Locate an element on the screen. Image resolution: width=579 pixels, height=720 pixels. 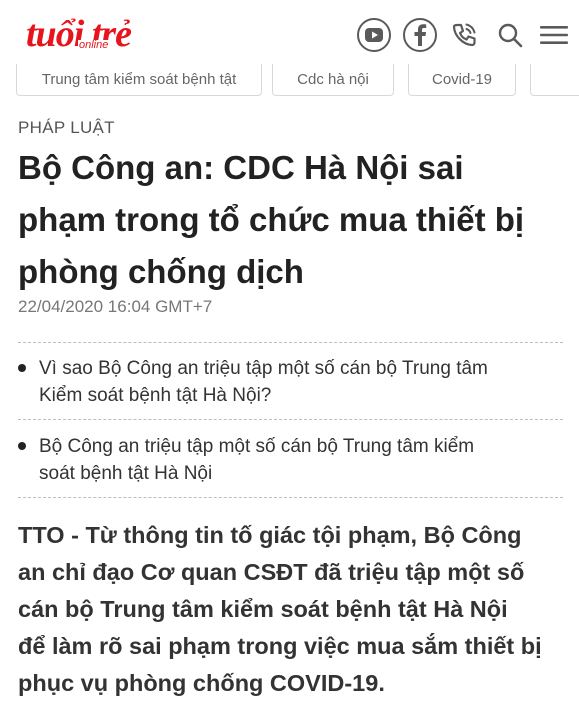
title-line: phòng chống dịch is located at coordinates (161, 271).